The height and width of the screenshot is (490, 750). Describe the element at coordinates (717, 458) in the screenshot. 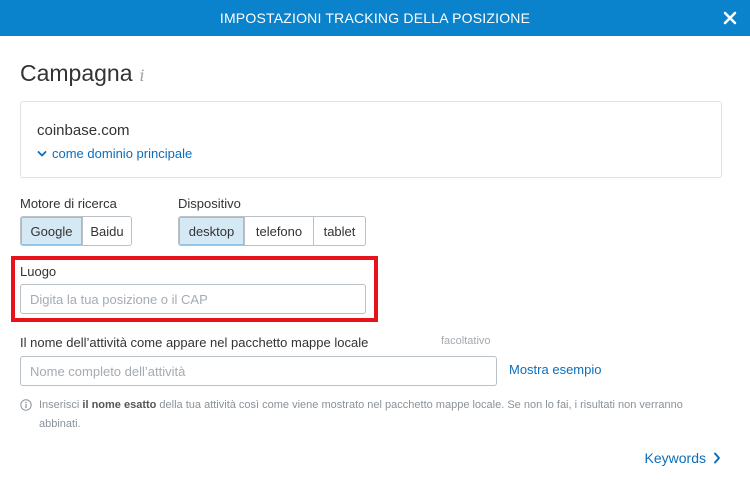

I see `chevron-right-icon` at that location.